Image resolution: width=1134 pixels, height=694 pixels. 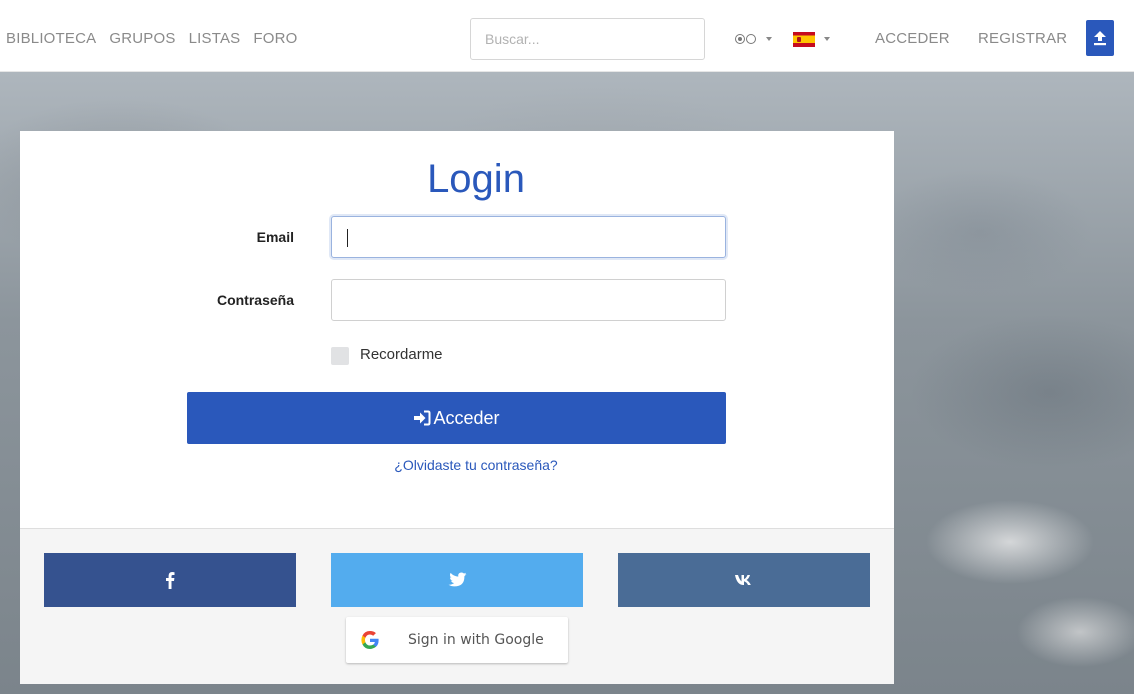 I want to click on search-input, so click(x=587, y=39).